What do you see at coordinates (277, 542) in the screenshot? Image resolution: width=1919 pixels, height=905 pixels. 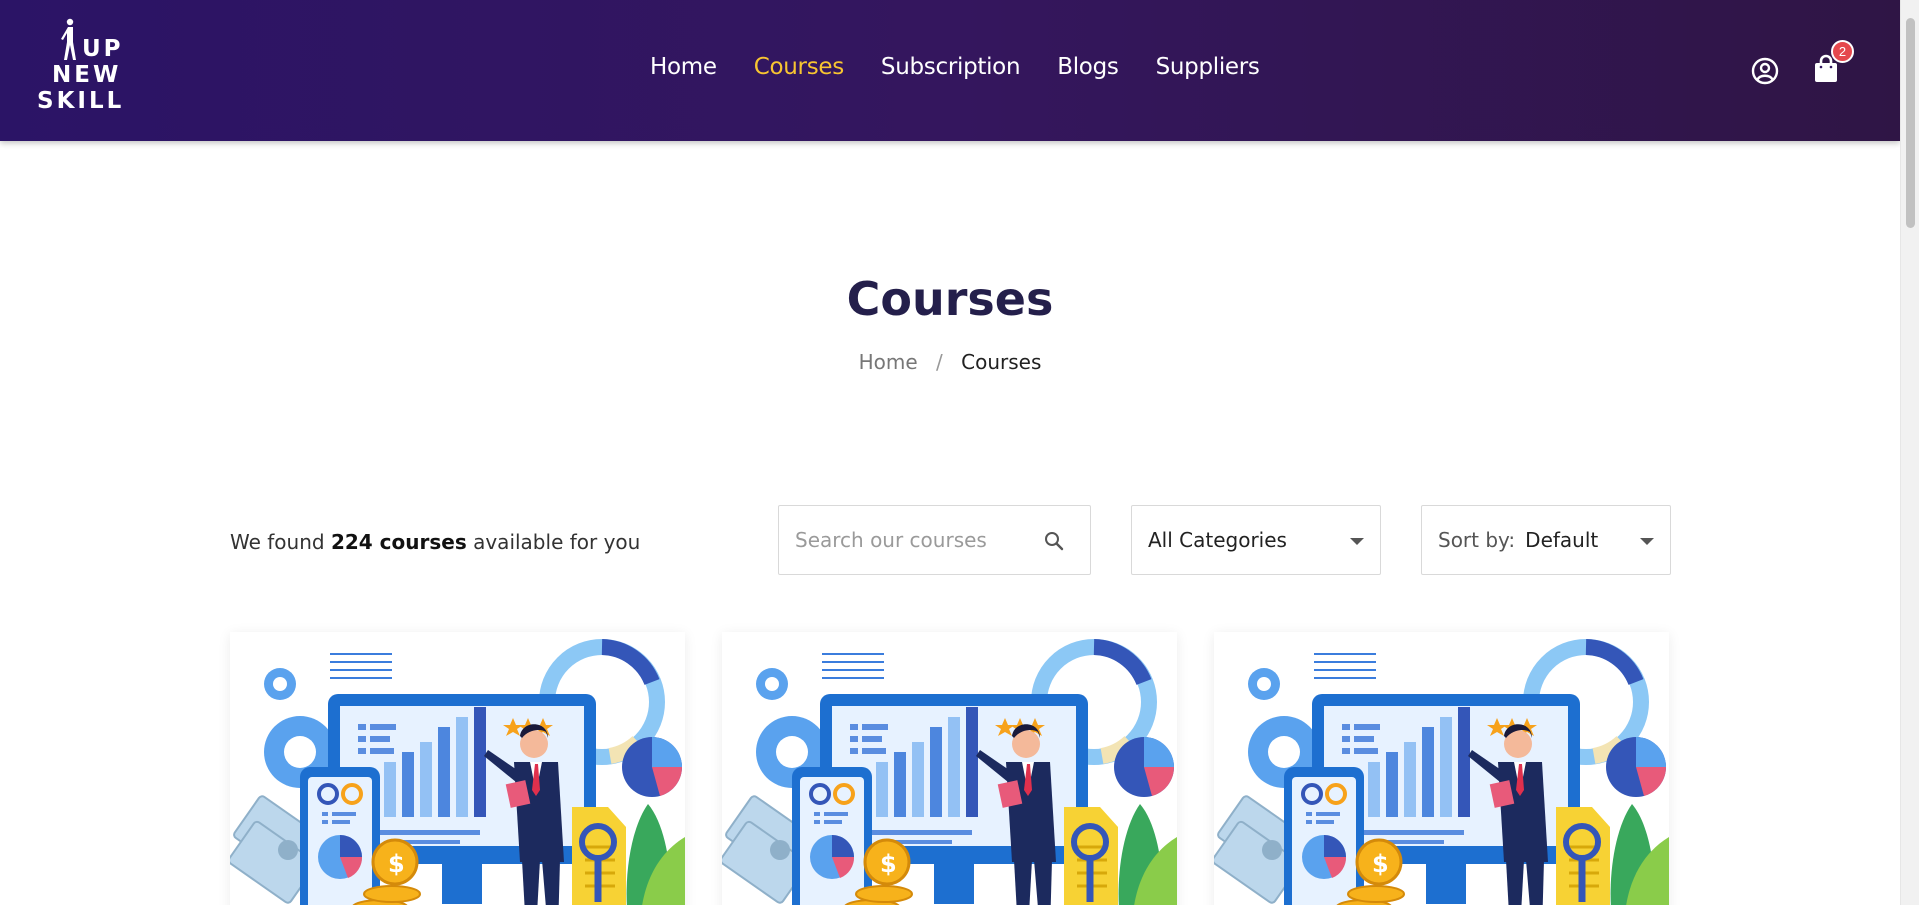 I see `results-prefix: We found` at bounding box center [277, 542].